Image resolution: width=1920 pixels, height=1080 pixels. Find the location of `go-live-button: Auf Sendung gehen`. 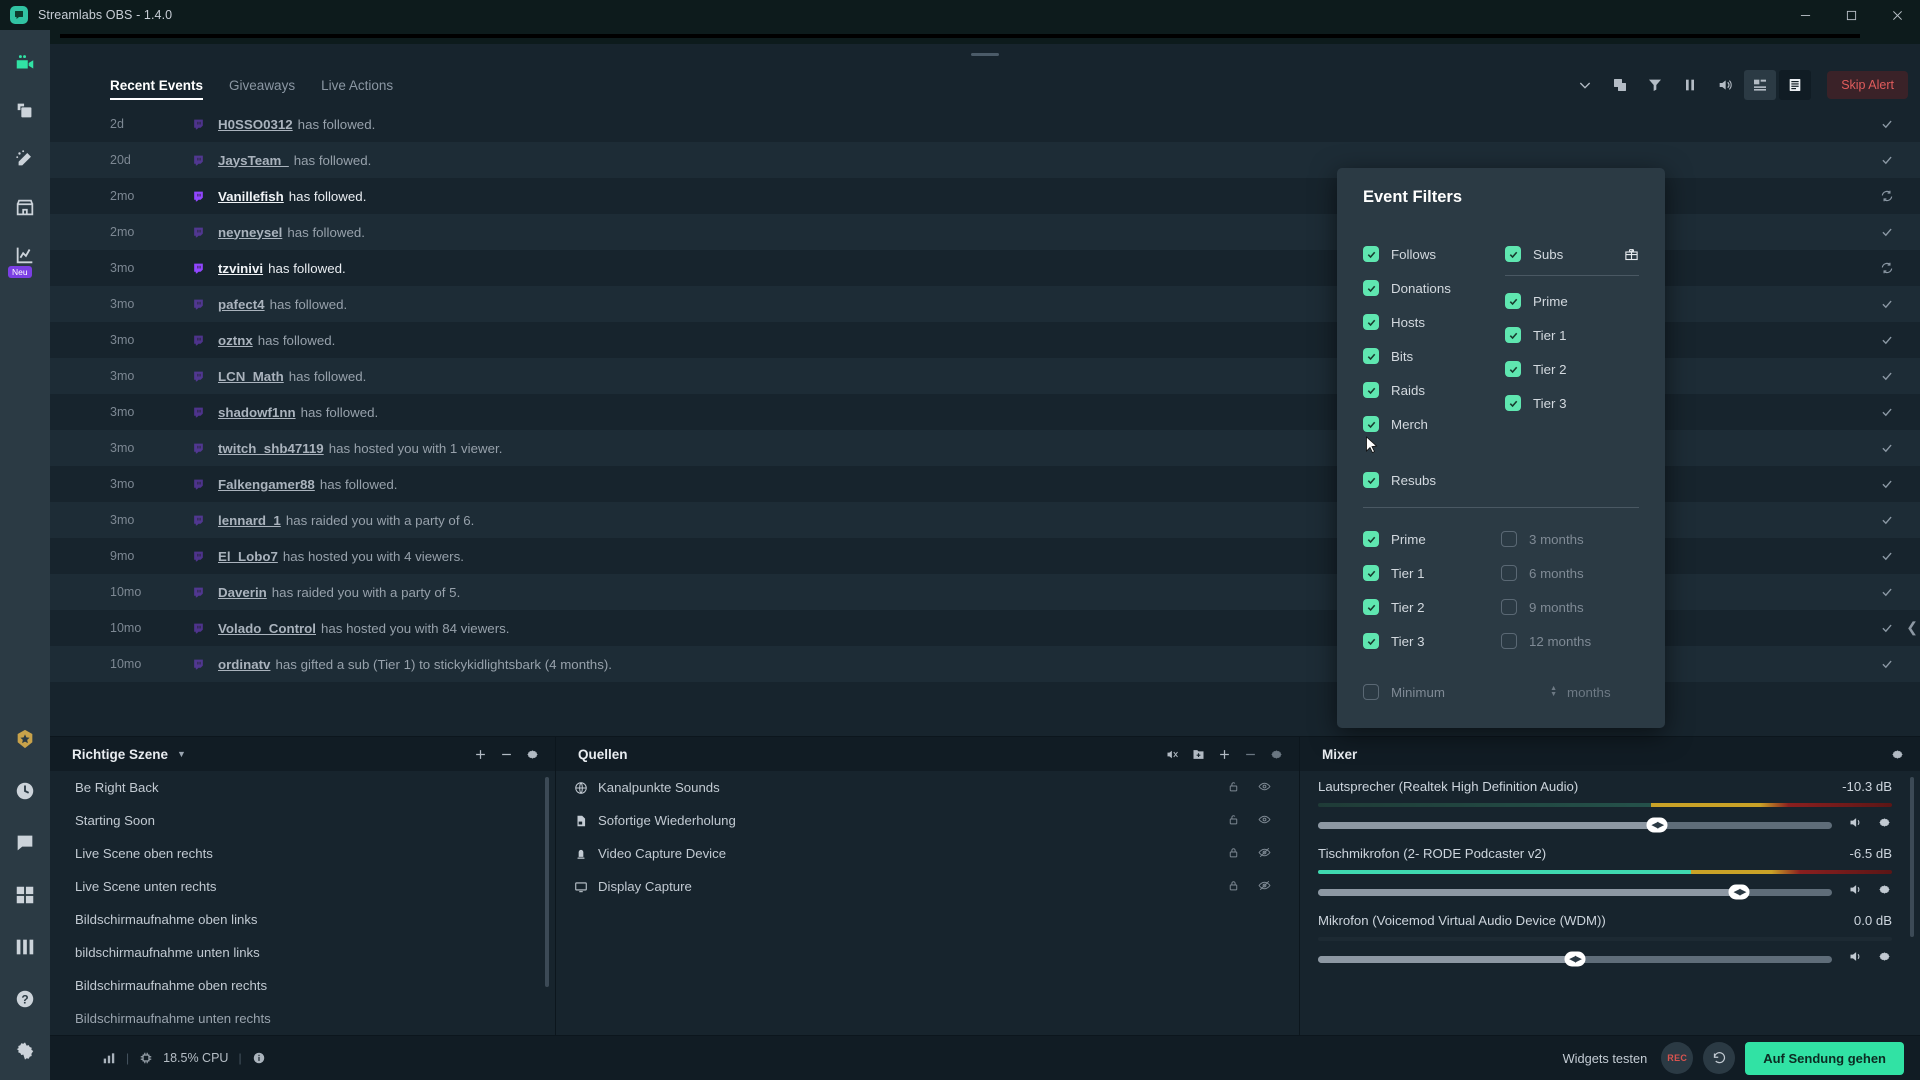

go-live-button: Auf Sendung gehen is located at coordinates (1824, 1058).